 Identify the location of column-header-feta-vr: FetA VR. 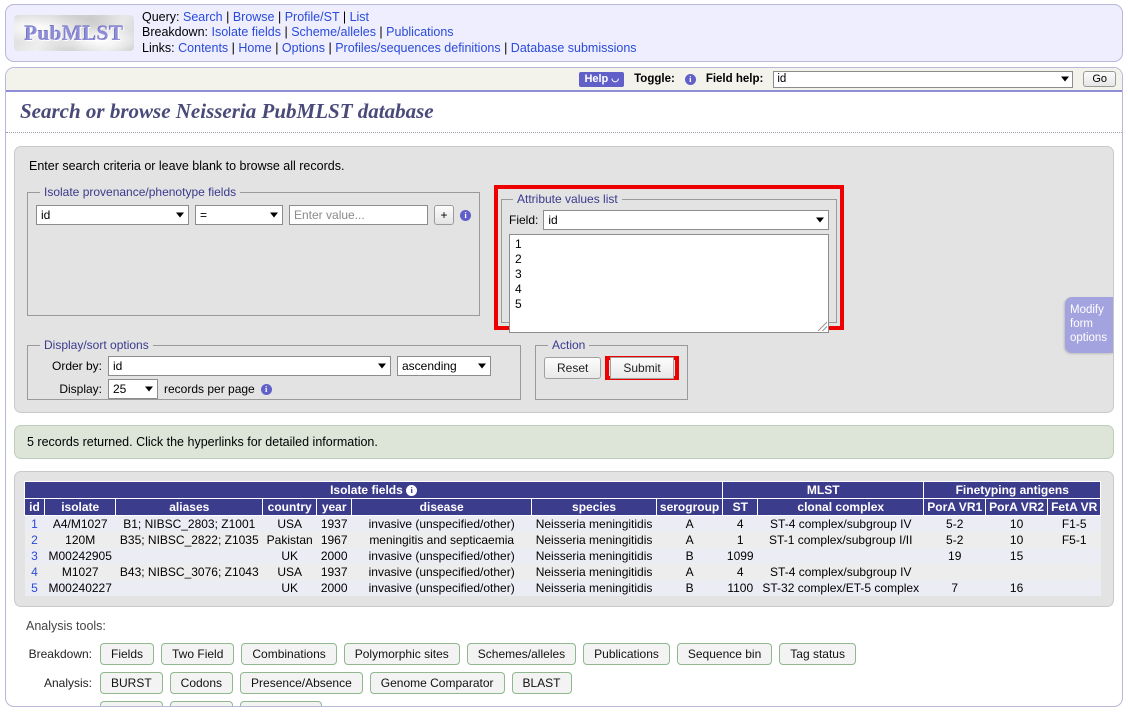
(1074, 507).